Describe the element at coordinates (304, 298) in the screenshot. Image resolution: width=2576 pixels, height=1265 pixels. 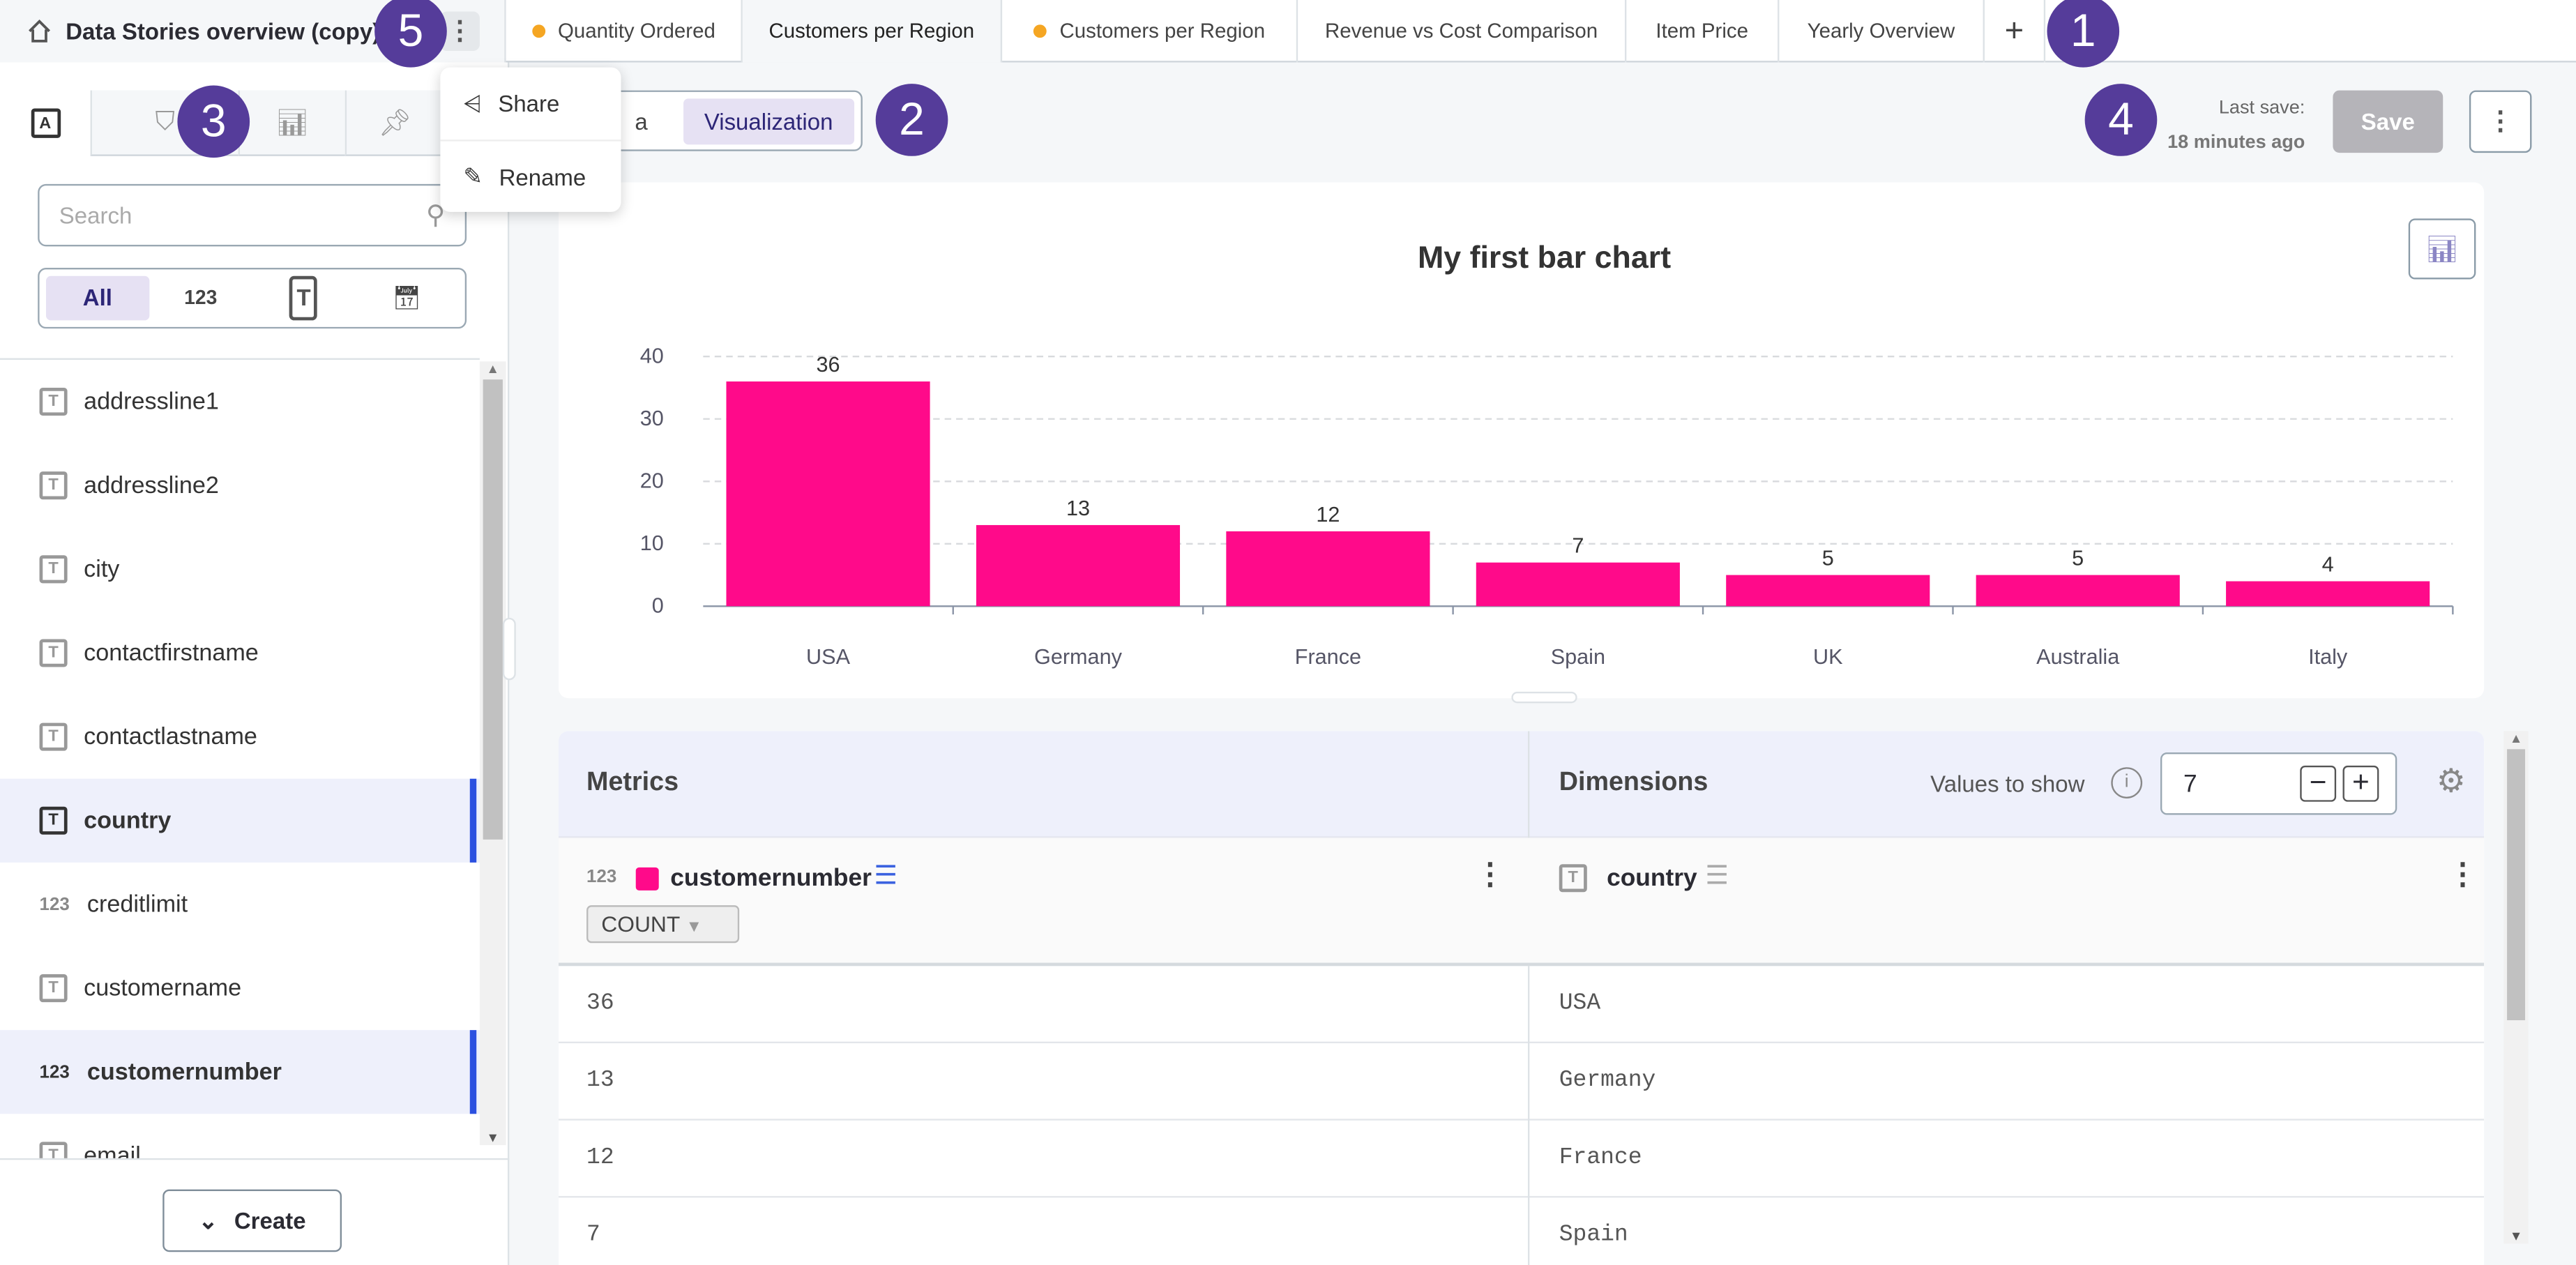
I see `filter-text: T` at that location.